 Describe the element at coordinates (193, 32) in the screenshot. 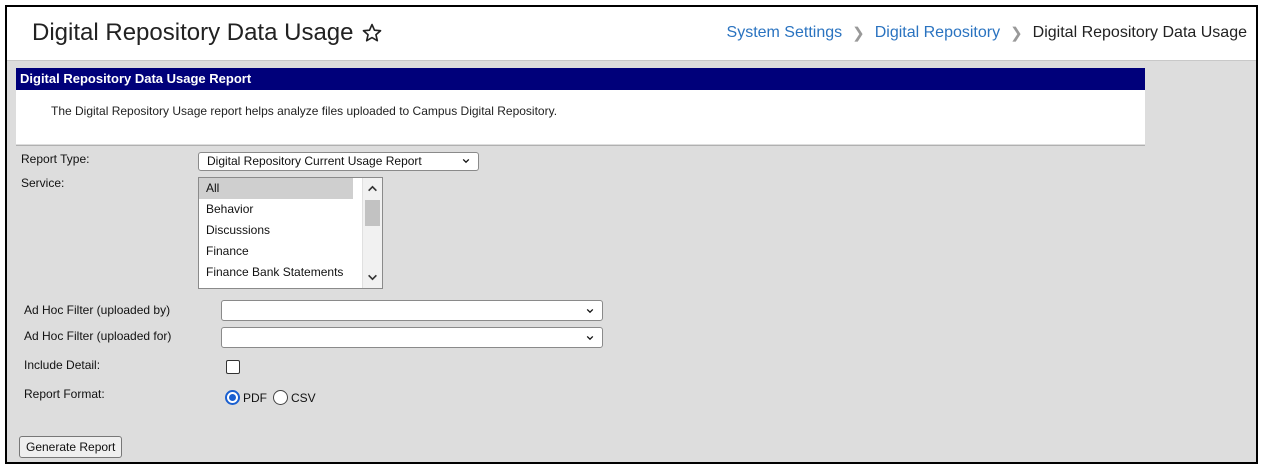

I see `page-title: Digital Repository Data Usage` at that location.